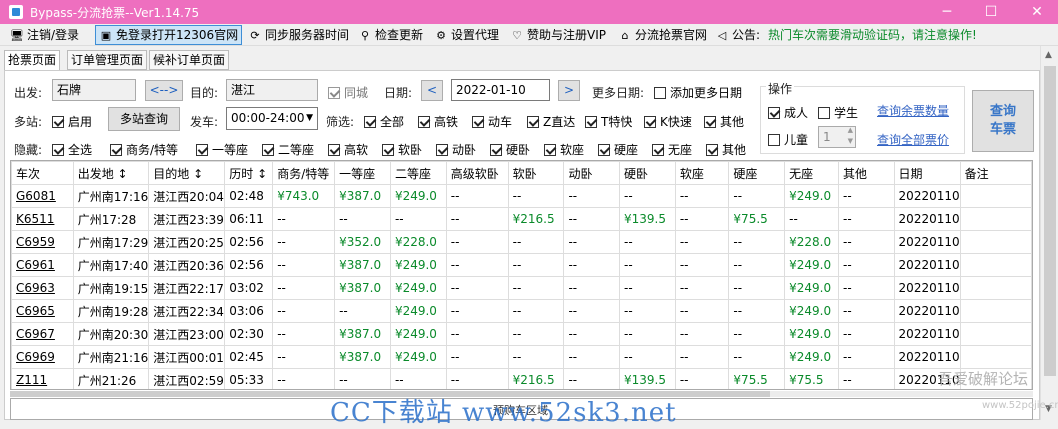 The height and width of the screenshot is (429, 1058). What do you see at coordinates (726, 149) in the screenshot?
I see `hide-other-checkbox: 其他` at bounding box center [726, 149].